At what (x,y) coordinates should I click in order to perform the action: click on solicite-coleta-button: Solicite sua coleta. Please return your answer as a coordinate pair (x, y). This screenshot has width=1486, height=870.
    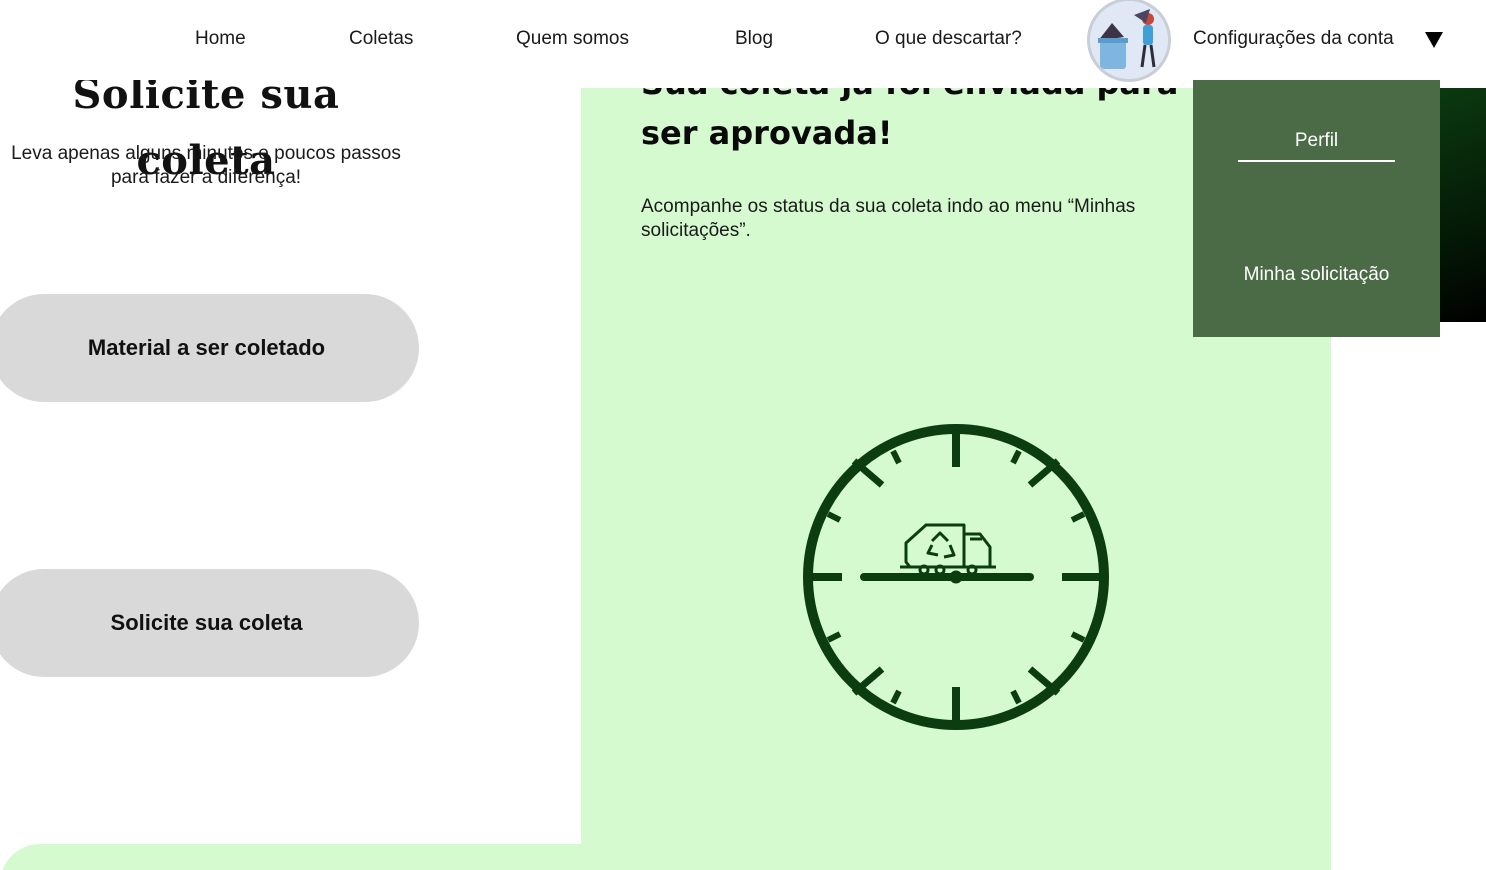
    Looking at the image, I should click on (209, 623).